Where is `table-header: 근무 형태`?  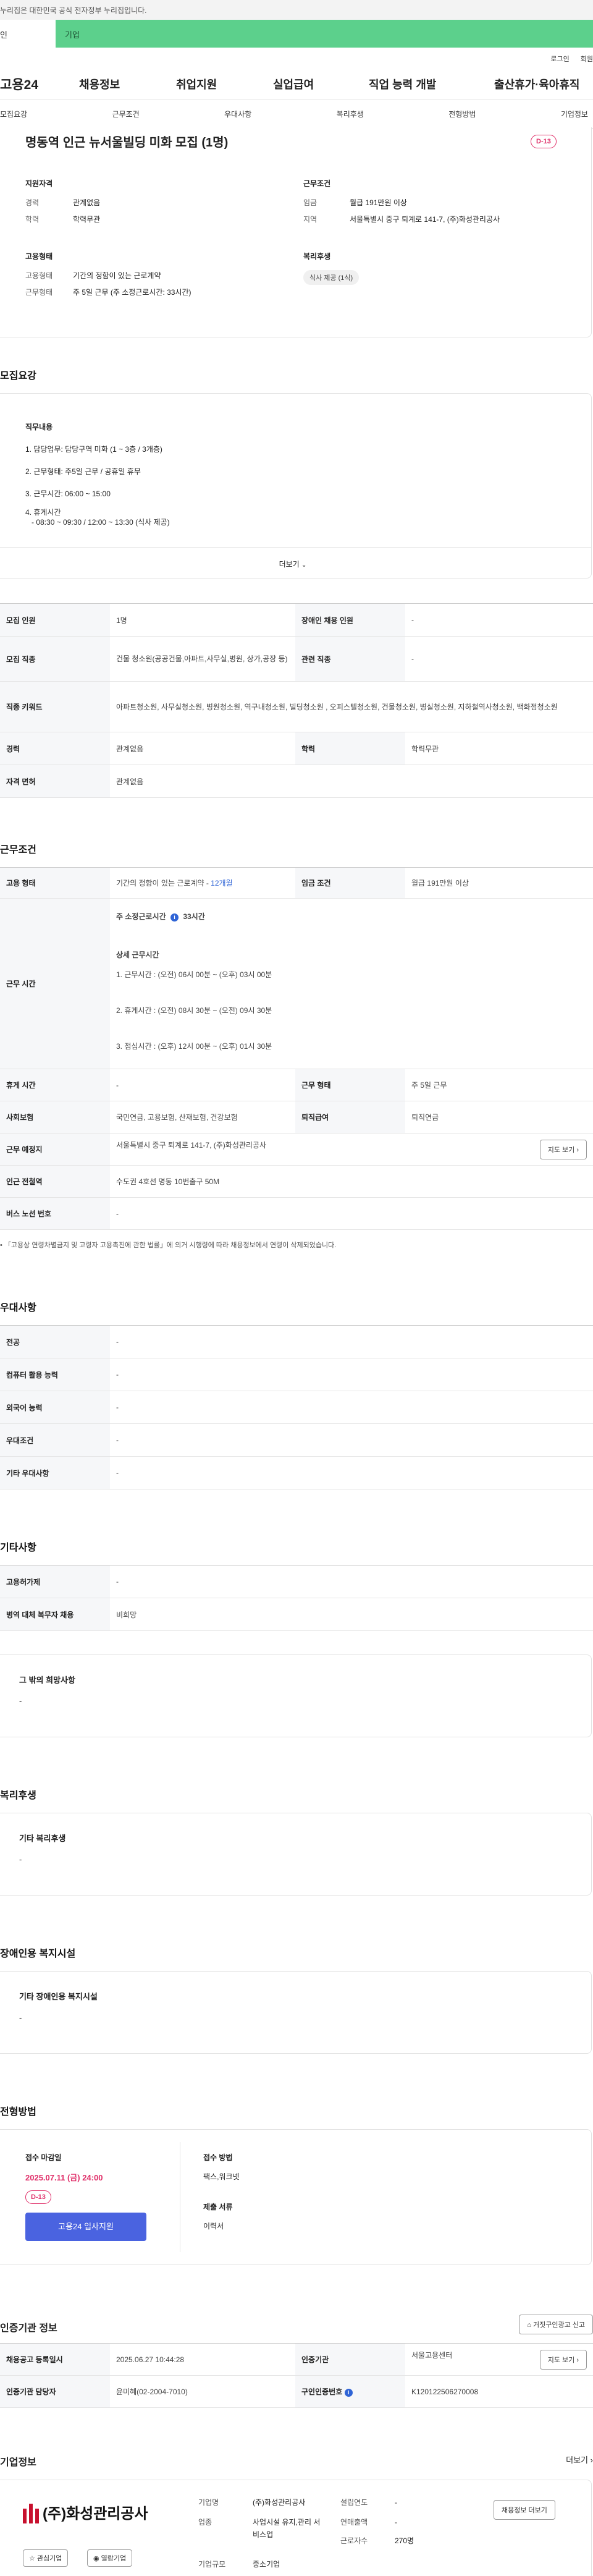 table-header: 근무 형태 is located at coordinates (350, 1085).